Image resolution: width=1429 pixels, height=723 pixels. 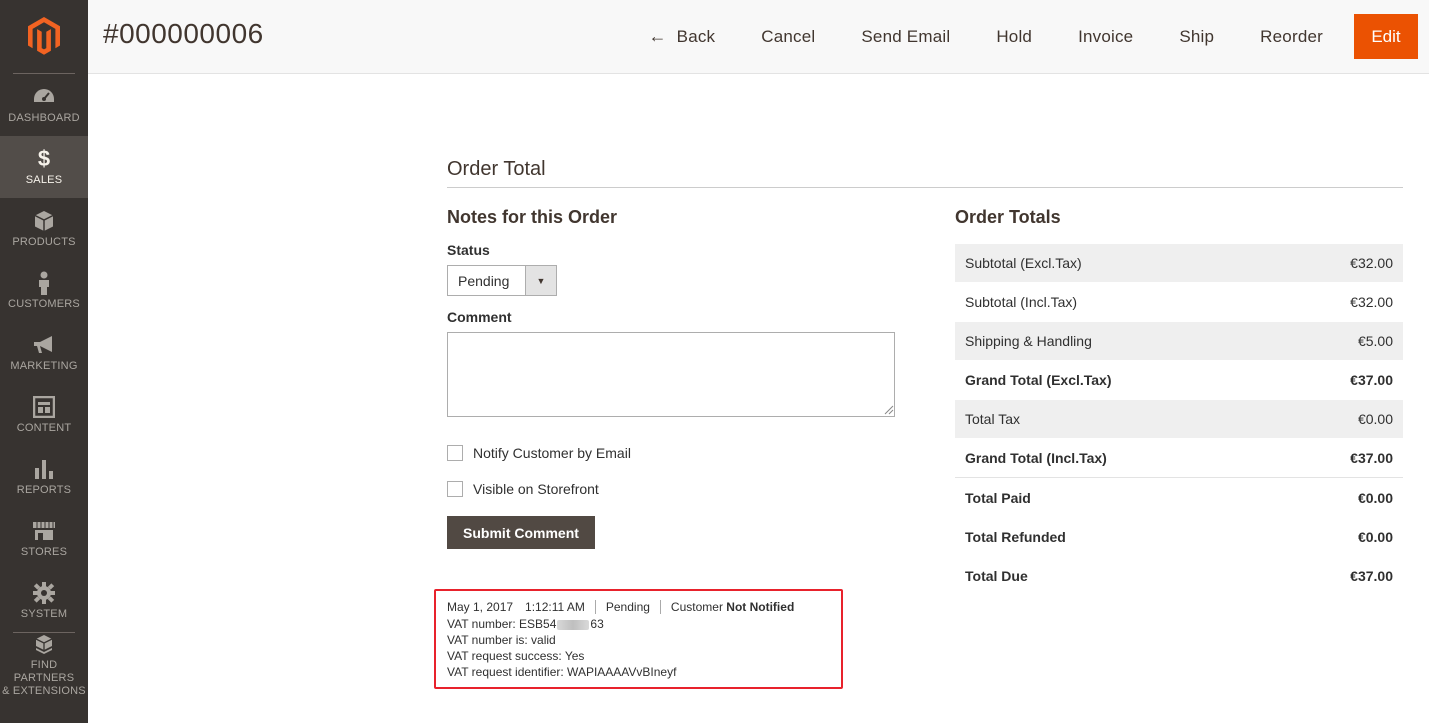 I want to click on history-status: Pending, so click(x=627, y=607).